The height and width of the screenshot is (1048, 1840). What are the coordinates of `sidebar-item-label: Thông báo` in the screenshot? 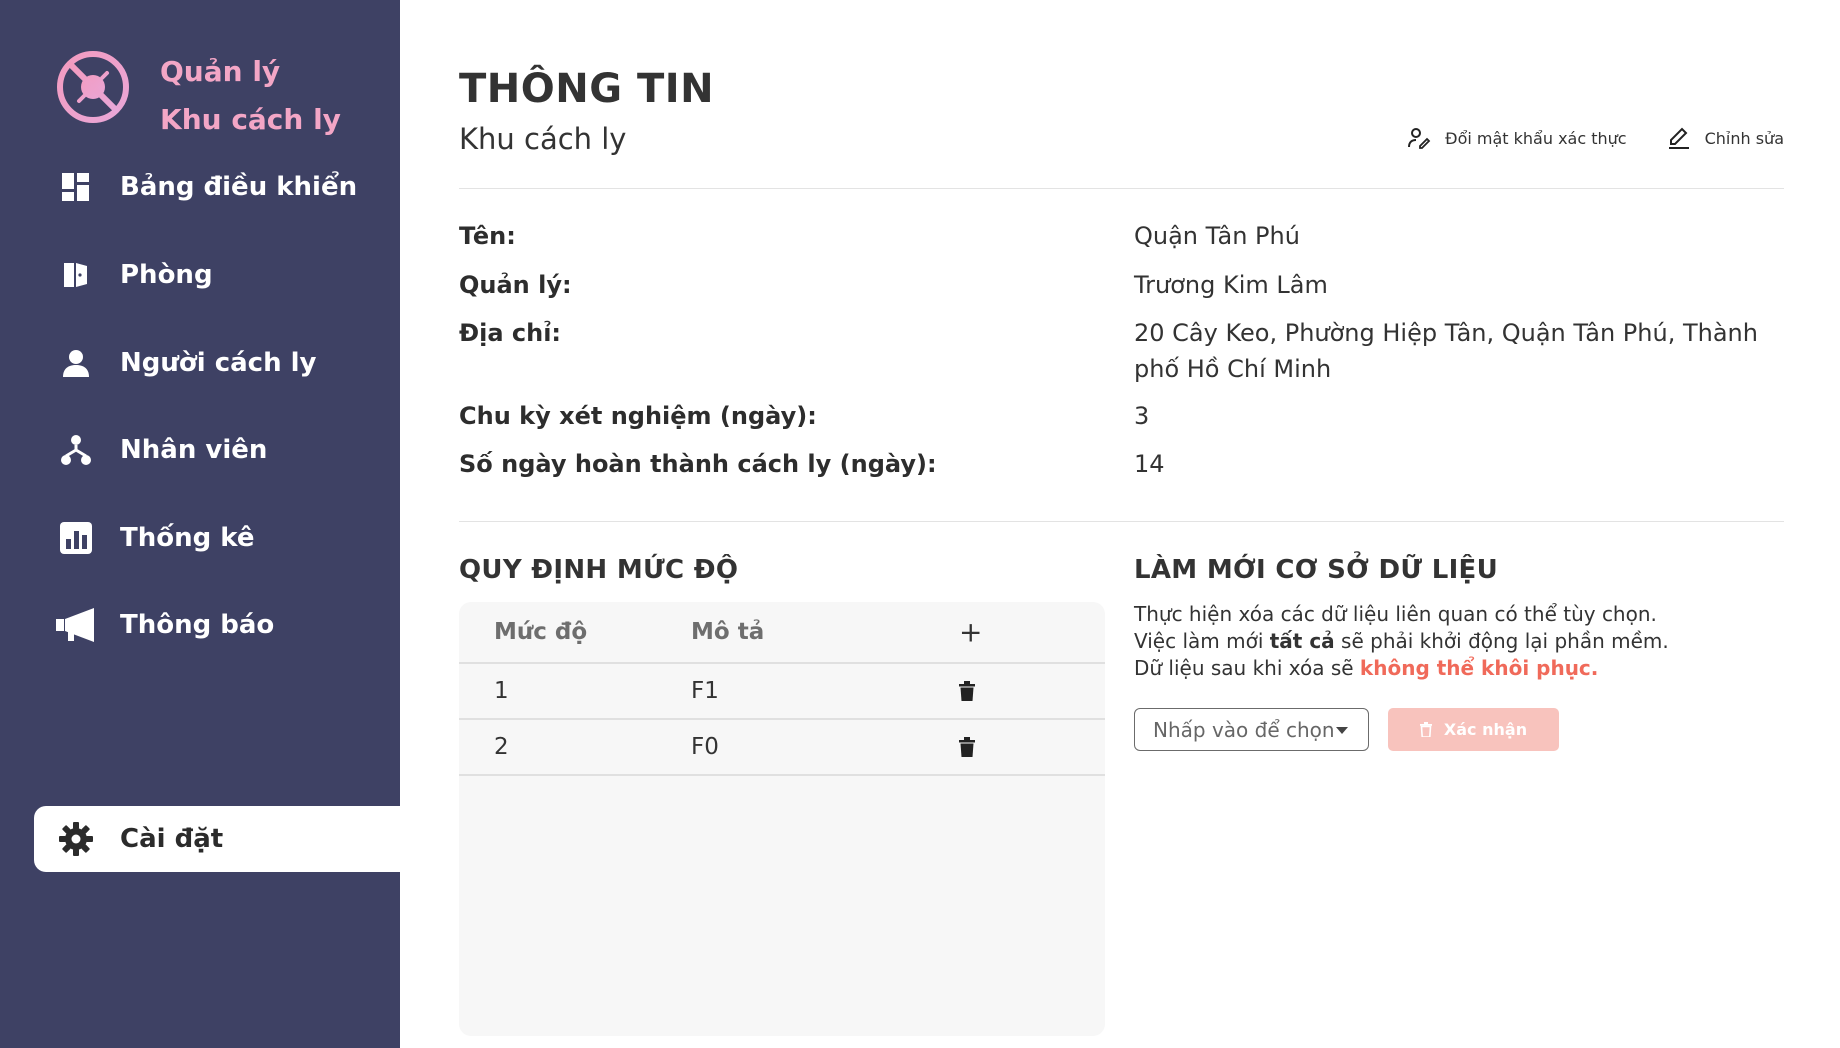 It's located at (197, 625).